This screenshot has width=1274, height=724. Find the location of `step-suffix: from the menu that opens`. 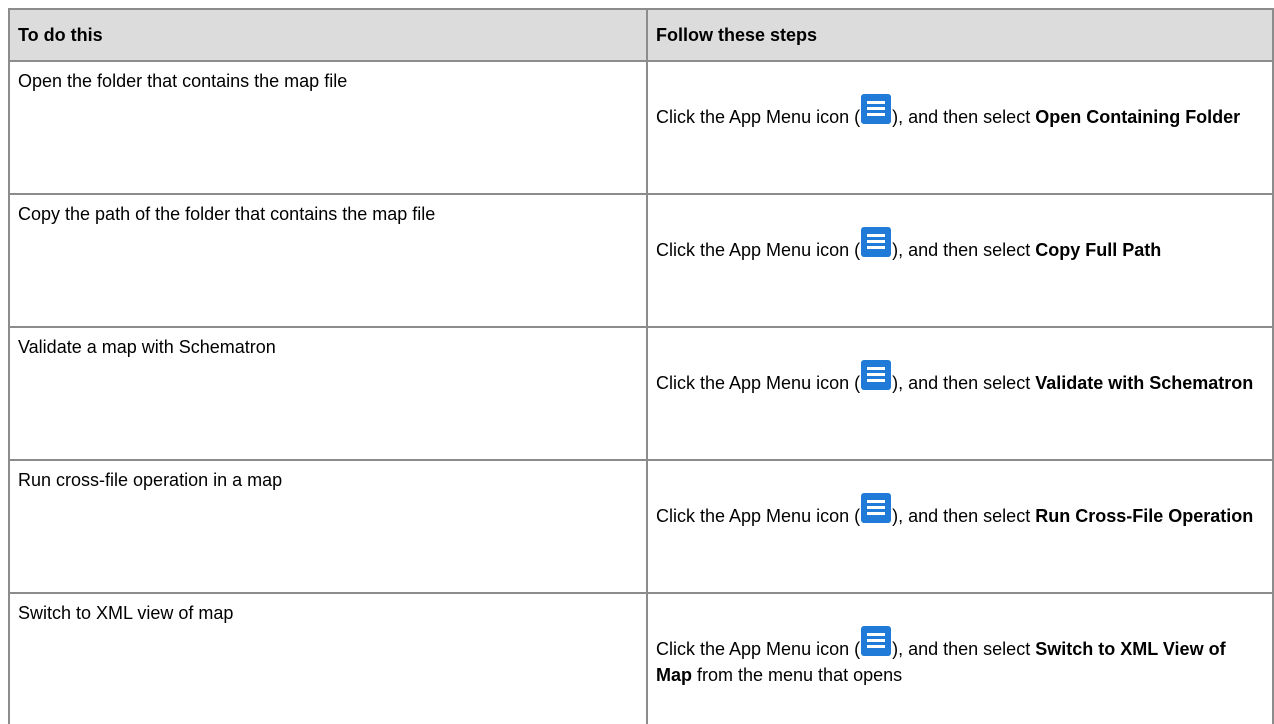

step-suffix: from the menu that opens is located at coordinates (797, 675).